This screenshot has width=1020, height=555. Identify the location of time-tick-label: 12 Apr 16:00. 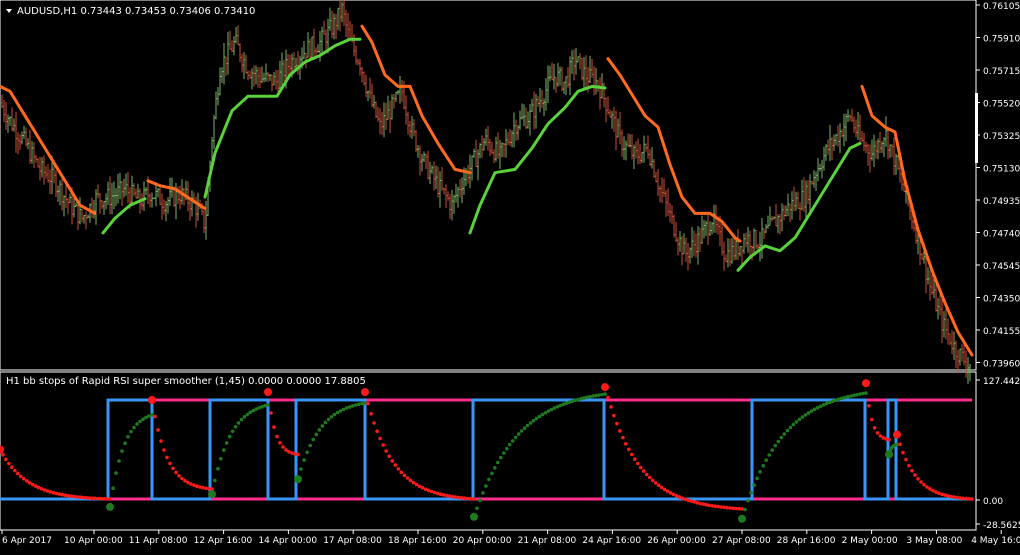
(223, 541).